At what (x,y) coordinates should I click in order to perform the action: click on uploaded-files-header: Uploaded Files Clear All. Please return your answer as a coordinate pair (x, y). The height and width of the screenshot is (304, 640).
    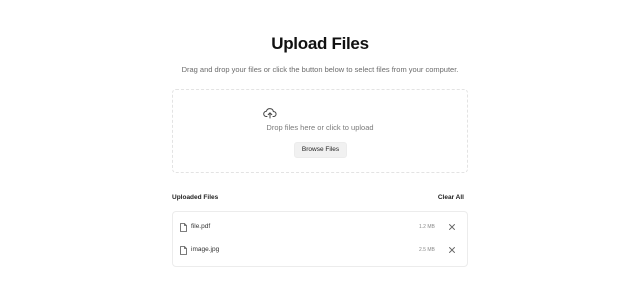
    Looking at the image, I should click on (320, 199).